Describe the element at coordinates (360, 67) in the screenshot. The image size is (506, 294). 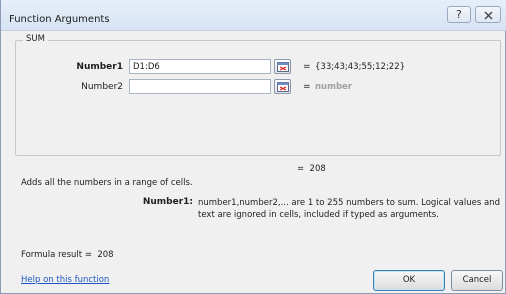
I see `number1-result: {33;43;43;55;12;22}` at that location.